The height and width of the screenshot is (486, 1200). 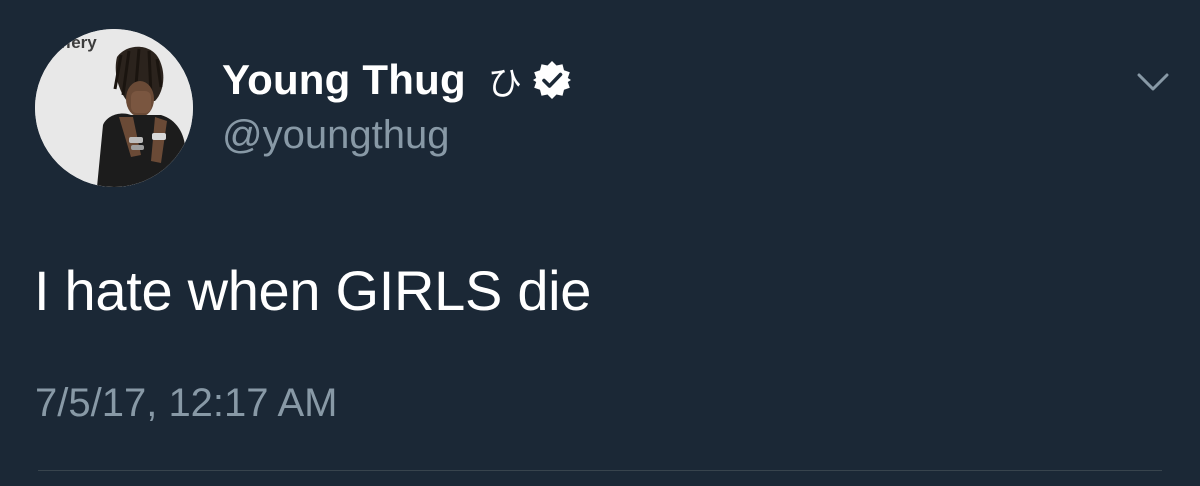 I want to click on tweet-text: I hate when GIRLS die, so click(x=313, y=290).